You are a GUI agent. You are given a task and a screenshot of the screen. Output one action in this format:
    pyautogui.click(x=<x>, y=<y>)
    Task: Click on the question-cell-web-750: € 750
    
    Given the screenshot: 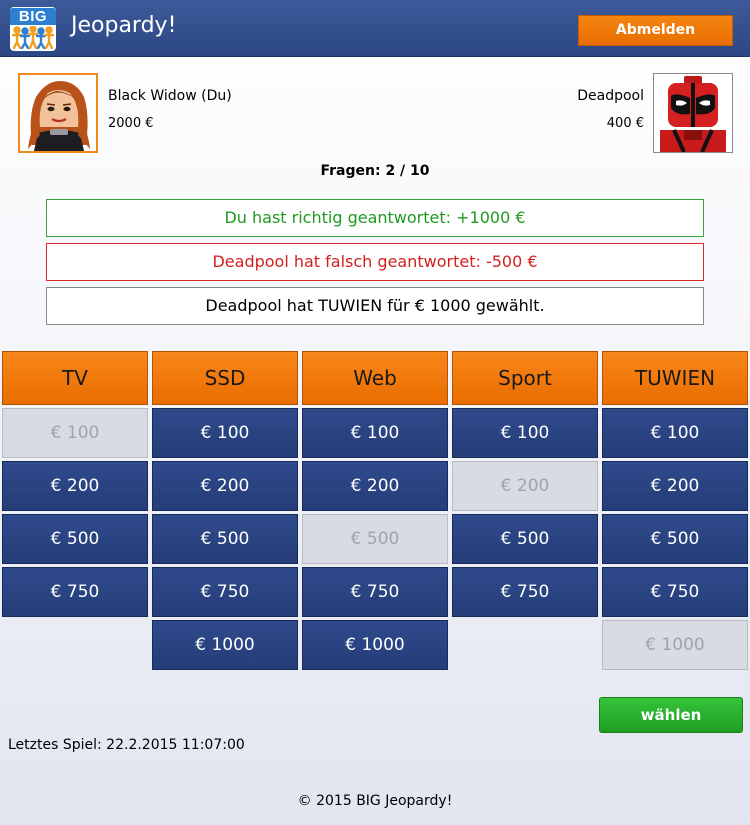 What is the action you would take?
    pyautogui.click(x=375, y=592)
    